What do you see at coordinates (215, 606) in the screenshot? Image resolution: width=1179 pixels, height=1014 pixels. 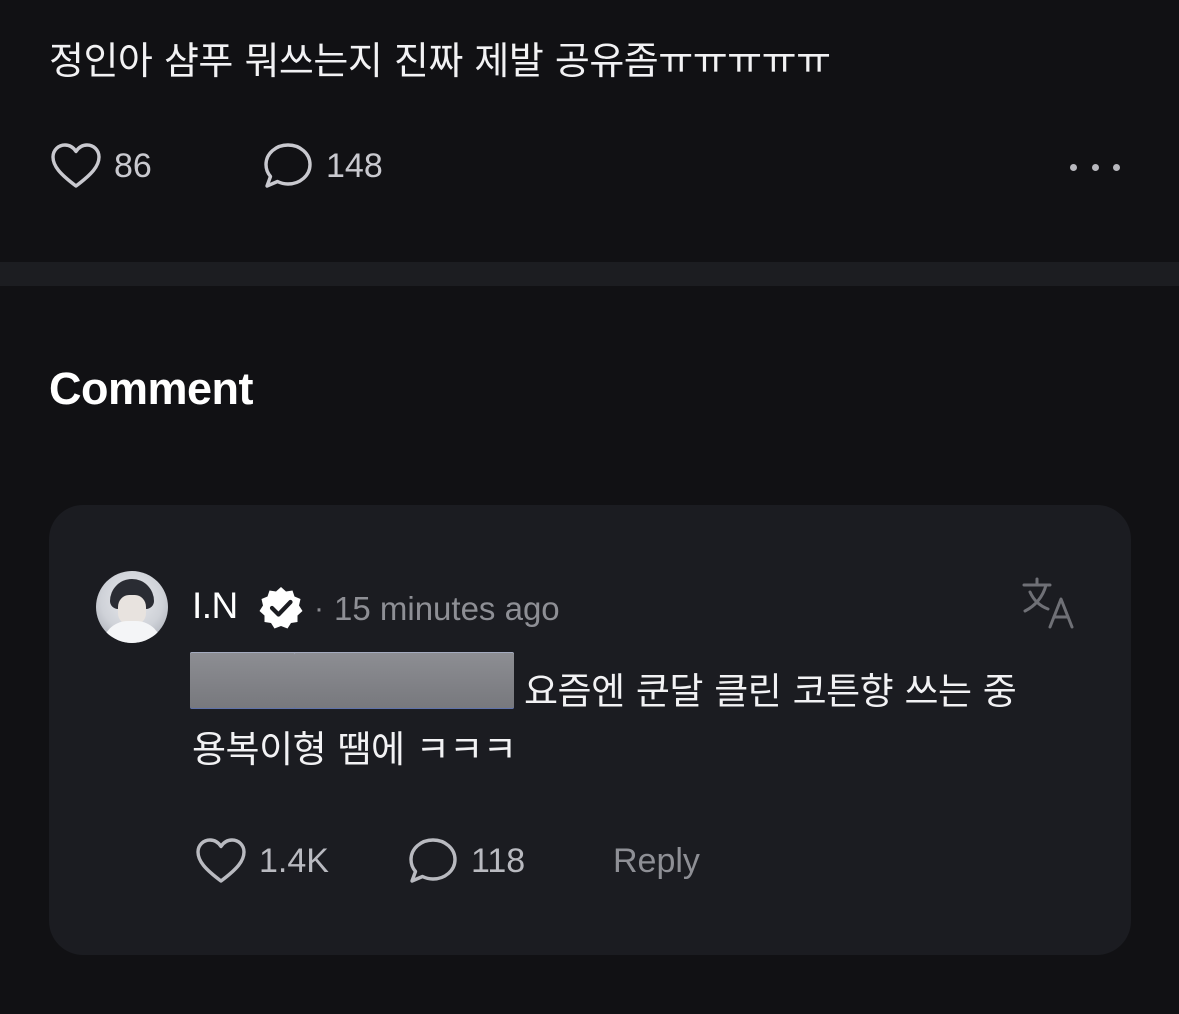 I see `comment-username: I.N` at bounding box center [215, 606].